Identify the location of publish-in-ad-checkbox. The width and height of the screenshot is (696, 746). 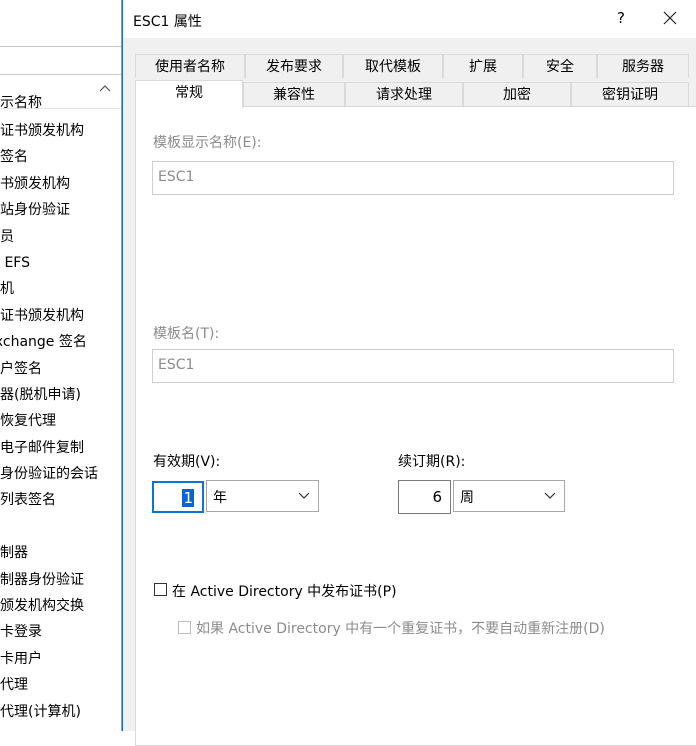
(160, 589).